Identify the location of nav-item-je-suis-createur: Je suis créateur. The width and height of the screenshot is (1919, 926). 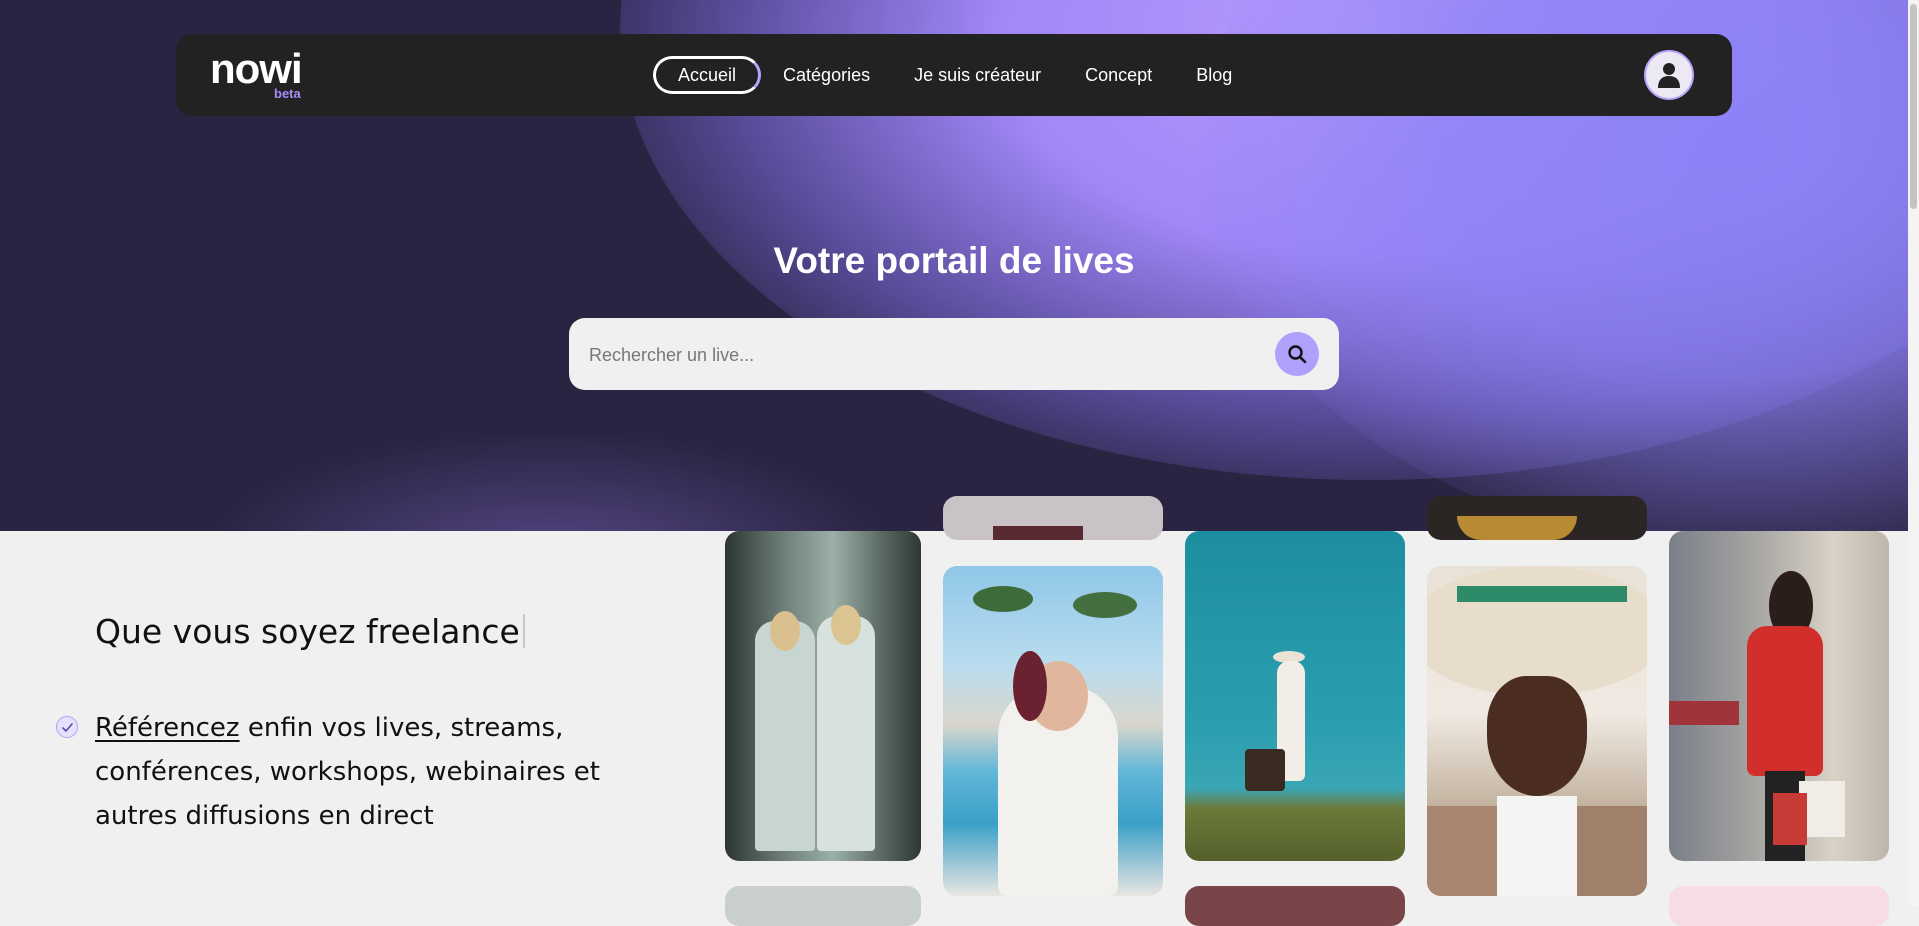
(977, 75).